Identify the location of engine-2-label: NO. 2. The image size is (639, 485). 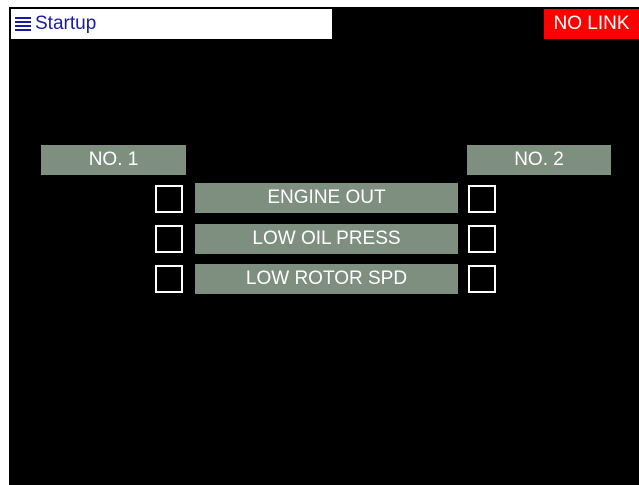
(539, 160).